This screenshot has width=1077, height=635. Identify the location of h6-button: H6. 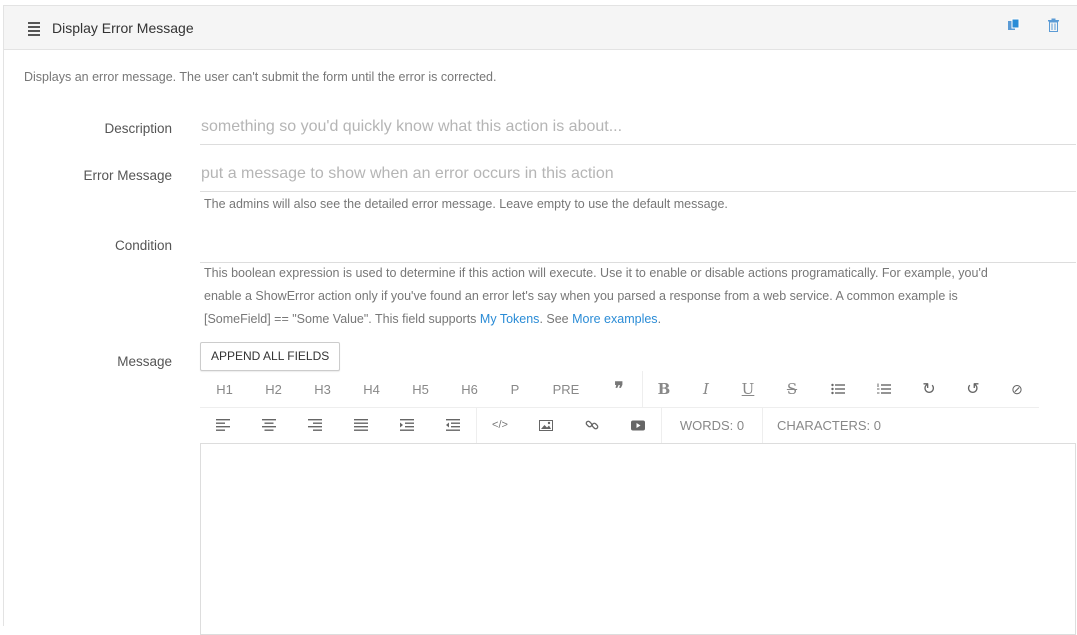
(469, 389).